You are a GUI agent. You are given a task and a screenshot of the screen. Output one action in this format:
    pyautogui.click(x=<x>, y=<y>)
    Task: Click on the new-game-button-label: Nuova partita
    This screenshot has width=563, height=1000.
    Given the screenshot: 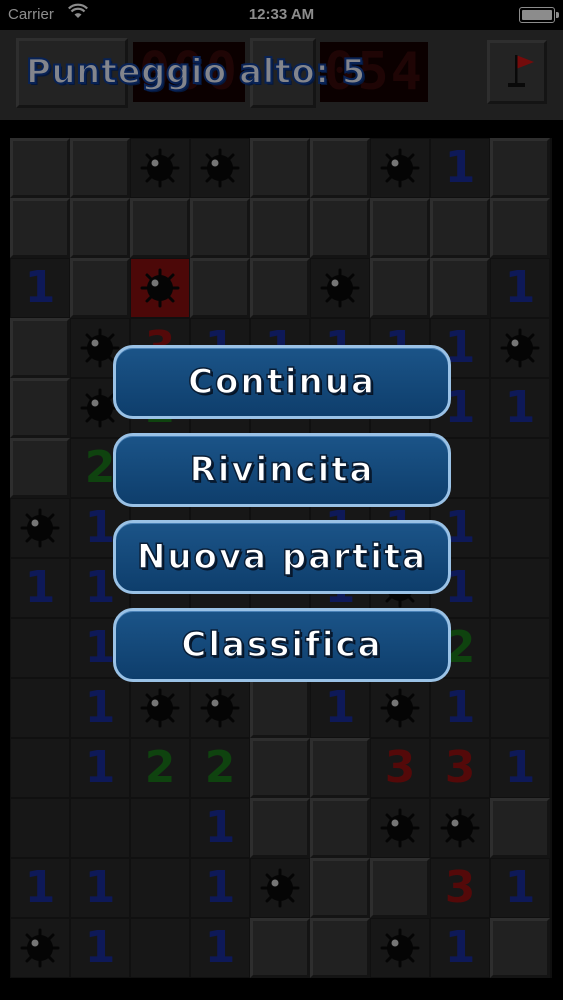 What is the action you would take?
    pyautogui.click(x=282, y=557)
    